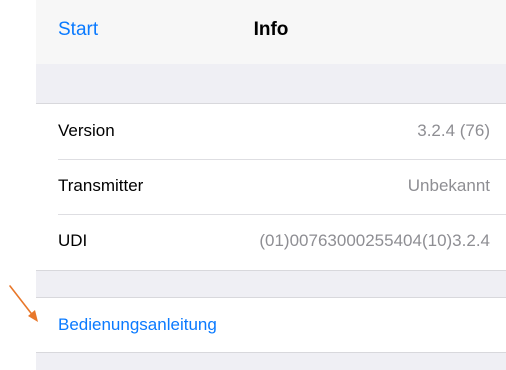  I want to click on version-label: Version, so click(86, 130).